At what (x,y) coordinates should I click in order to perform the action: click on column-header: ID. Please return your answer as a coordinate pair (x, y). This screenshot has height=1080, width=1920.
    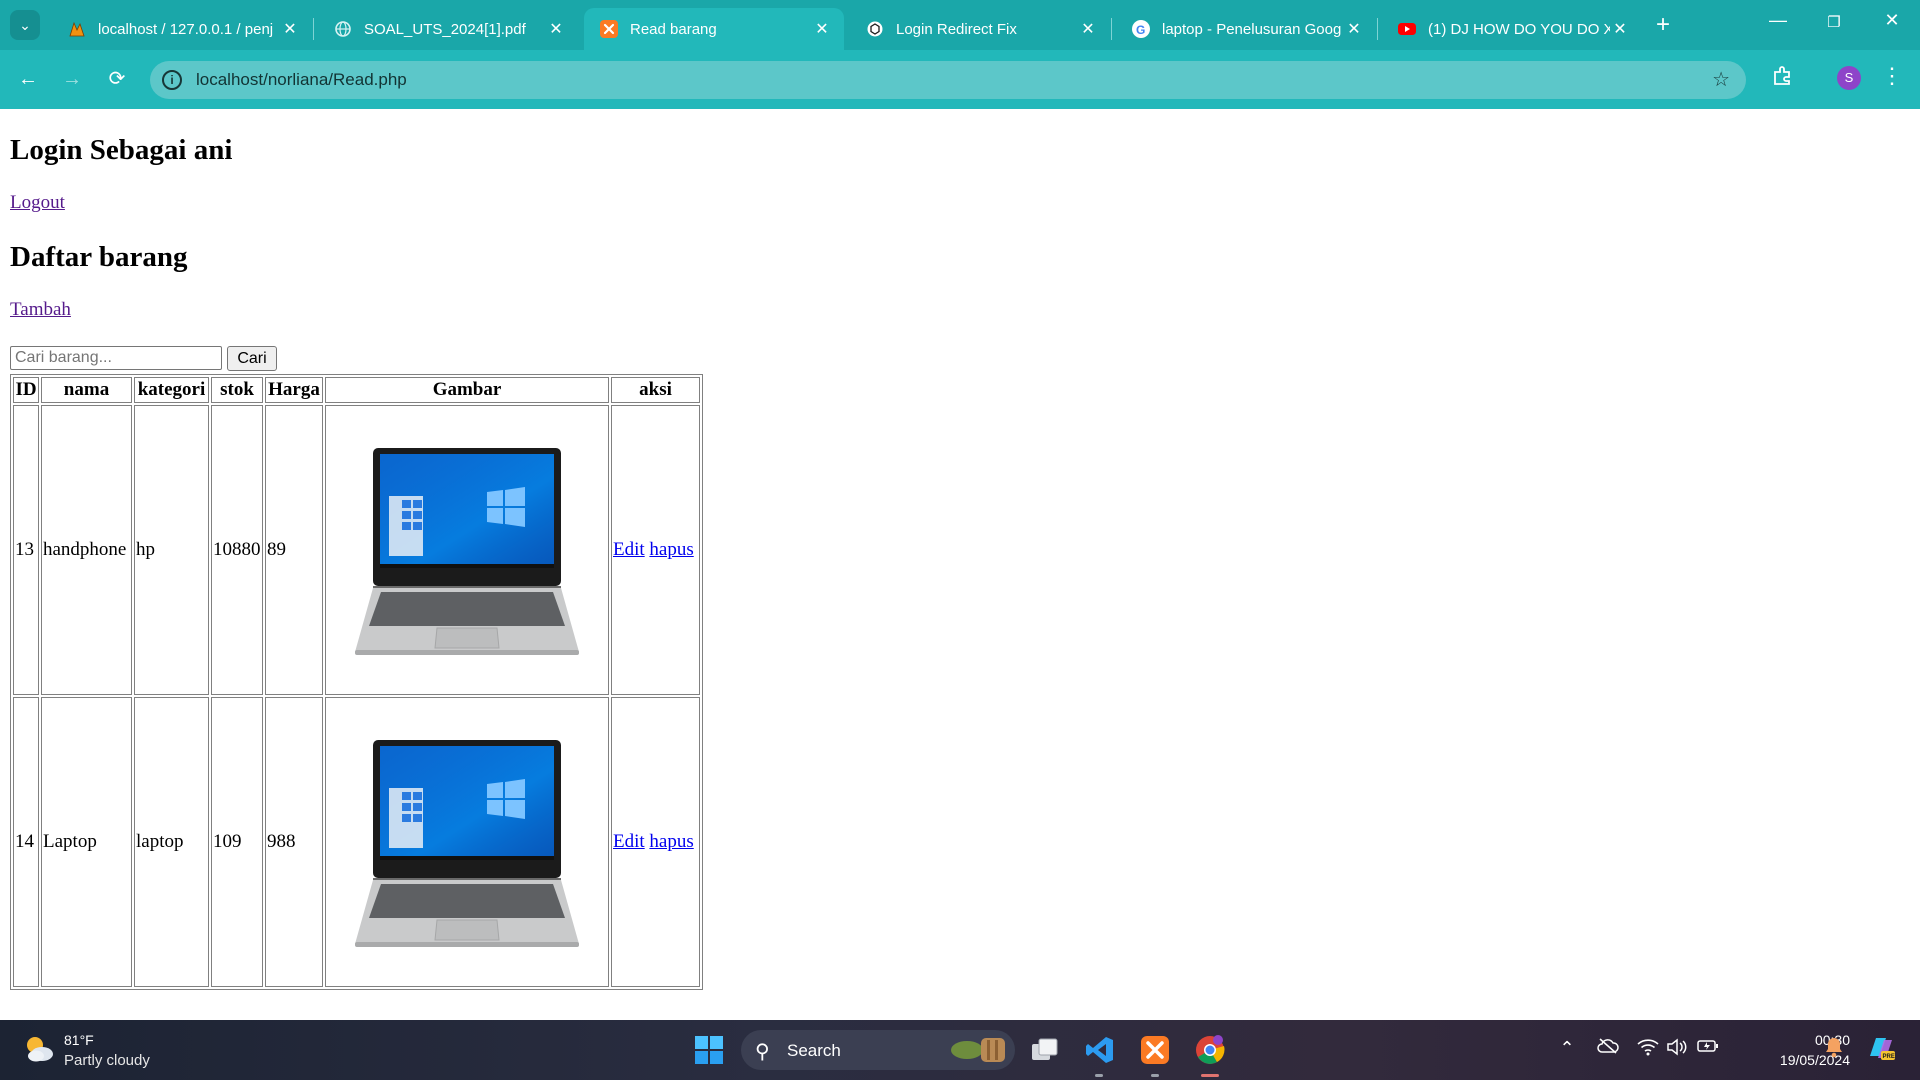
    Looking at the image, I should click on (26, 390).